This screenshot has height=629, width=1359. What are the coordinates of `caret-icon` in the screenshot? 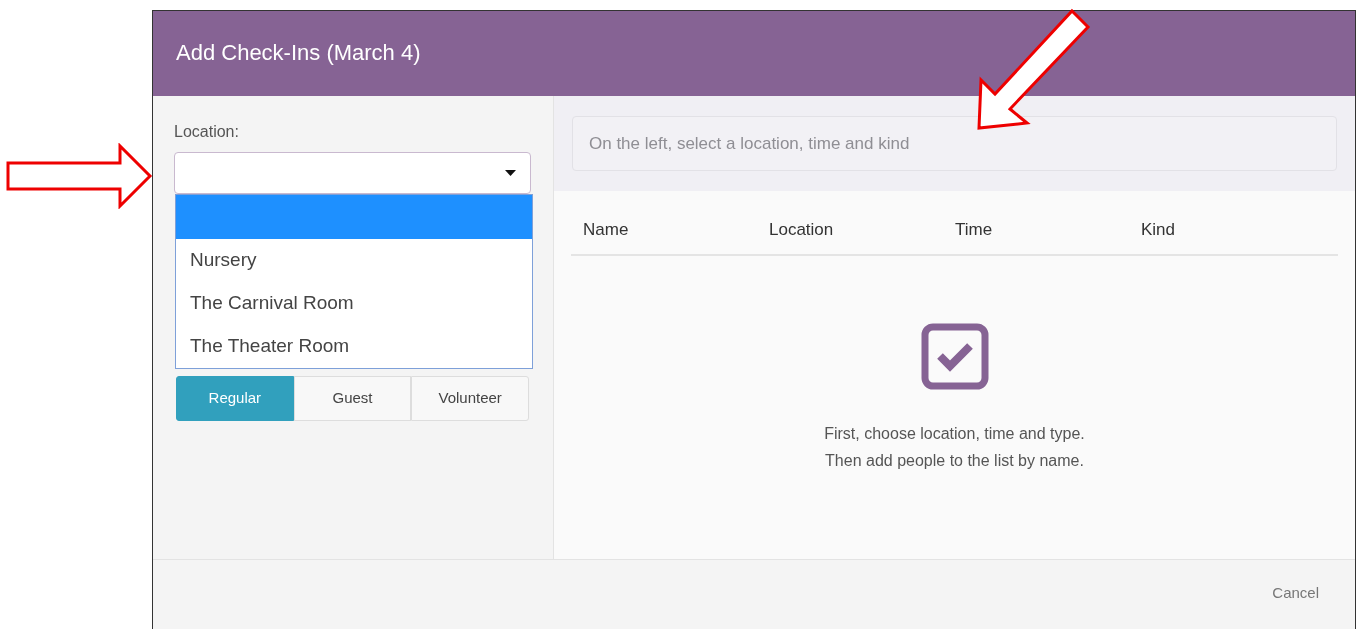 It's located at (510, 173).